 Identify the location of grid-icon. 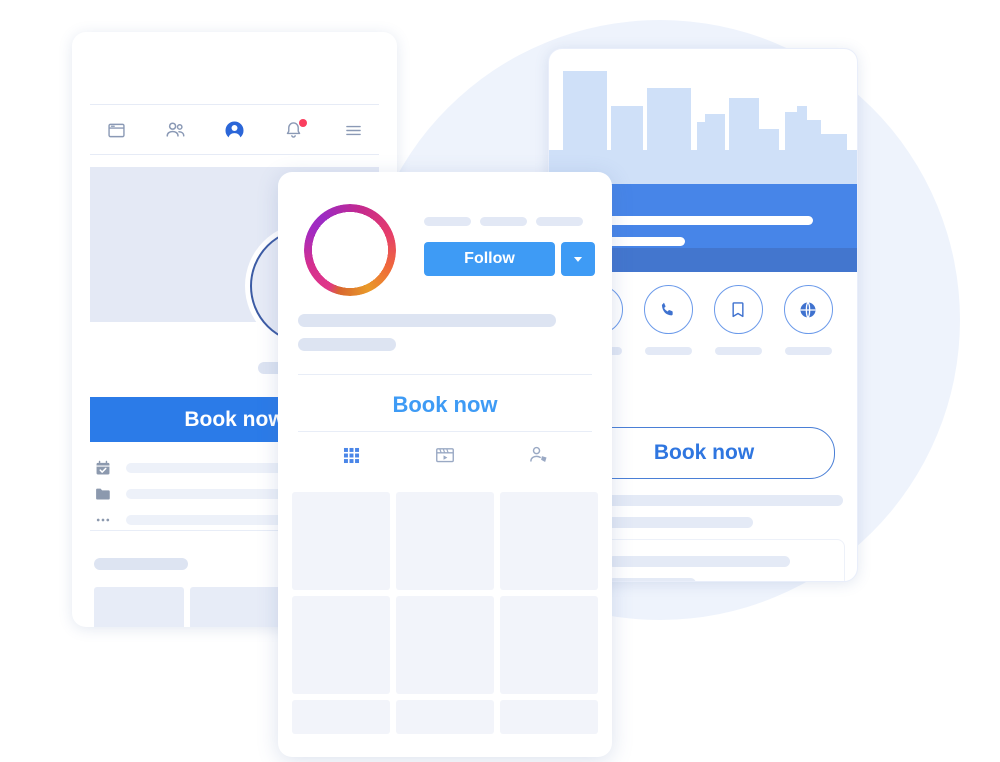
(351, 455).